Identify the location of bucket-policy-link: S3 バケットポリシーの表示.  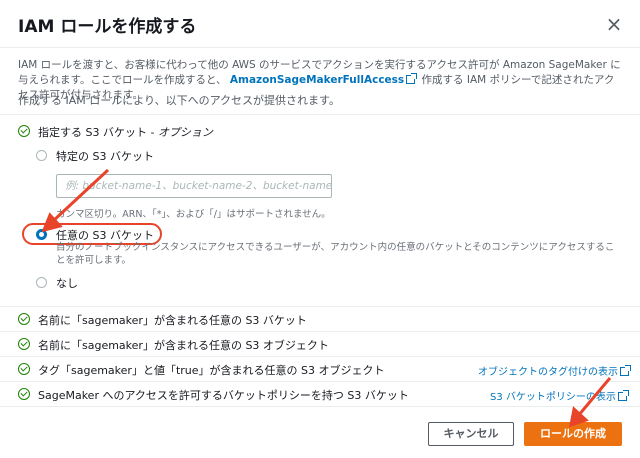
(560, 395).